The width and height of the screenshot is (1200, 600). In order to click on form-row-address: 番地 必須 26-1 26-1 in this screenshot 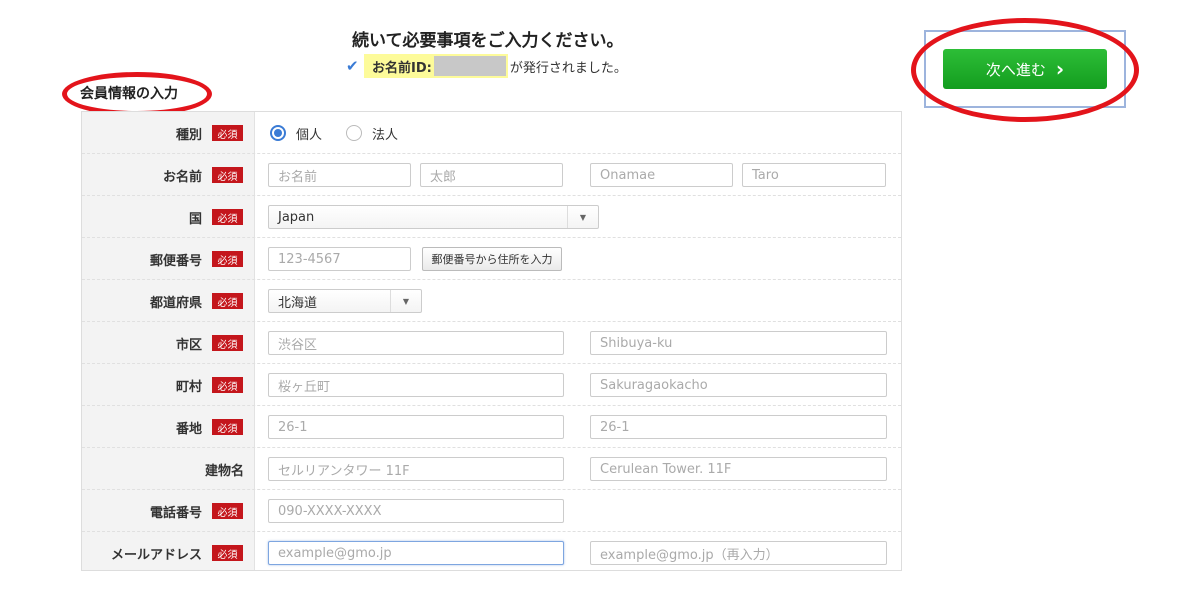, I will do `click(491, 427)`.